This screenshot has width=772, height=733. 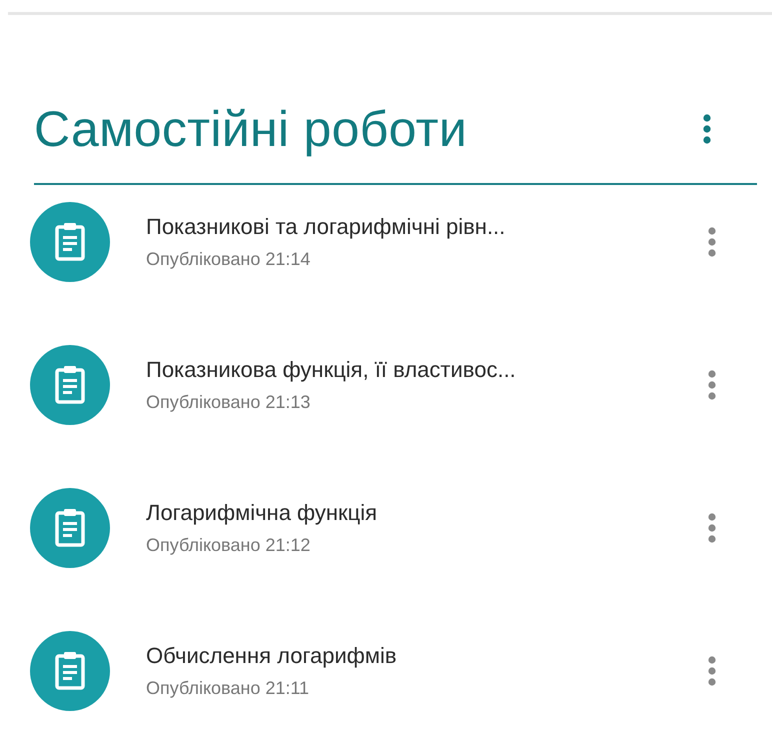 What do you see at coordinates (229, 259) in the screenshot?
I see `published-time: Опубліковано 21:14` at bounding box center [229, 259].